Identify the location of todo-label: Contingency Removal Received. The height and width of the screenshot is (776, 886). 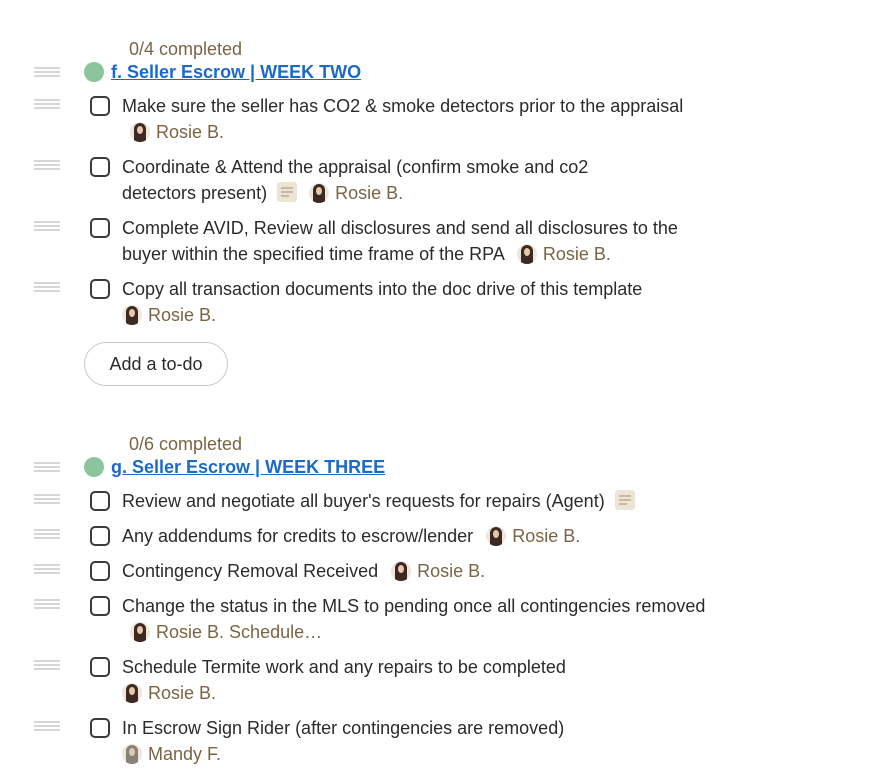
(250, 571).